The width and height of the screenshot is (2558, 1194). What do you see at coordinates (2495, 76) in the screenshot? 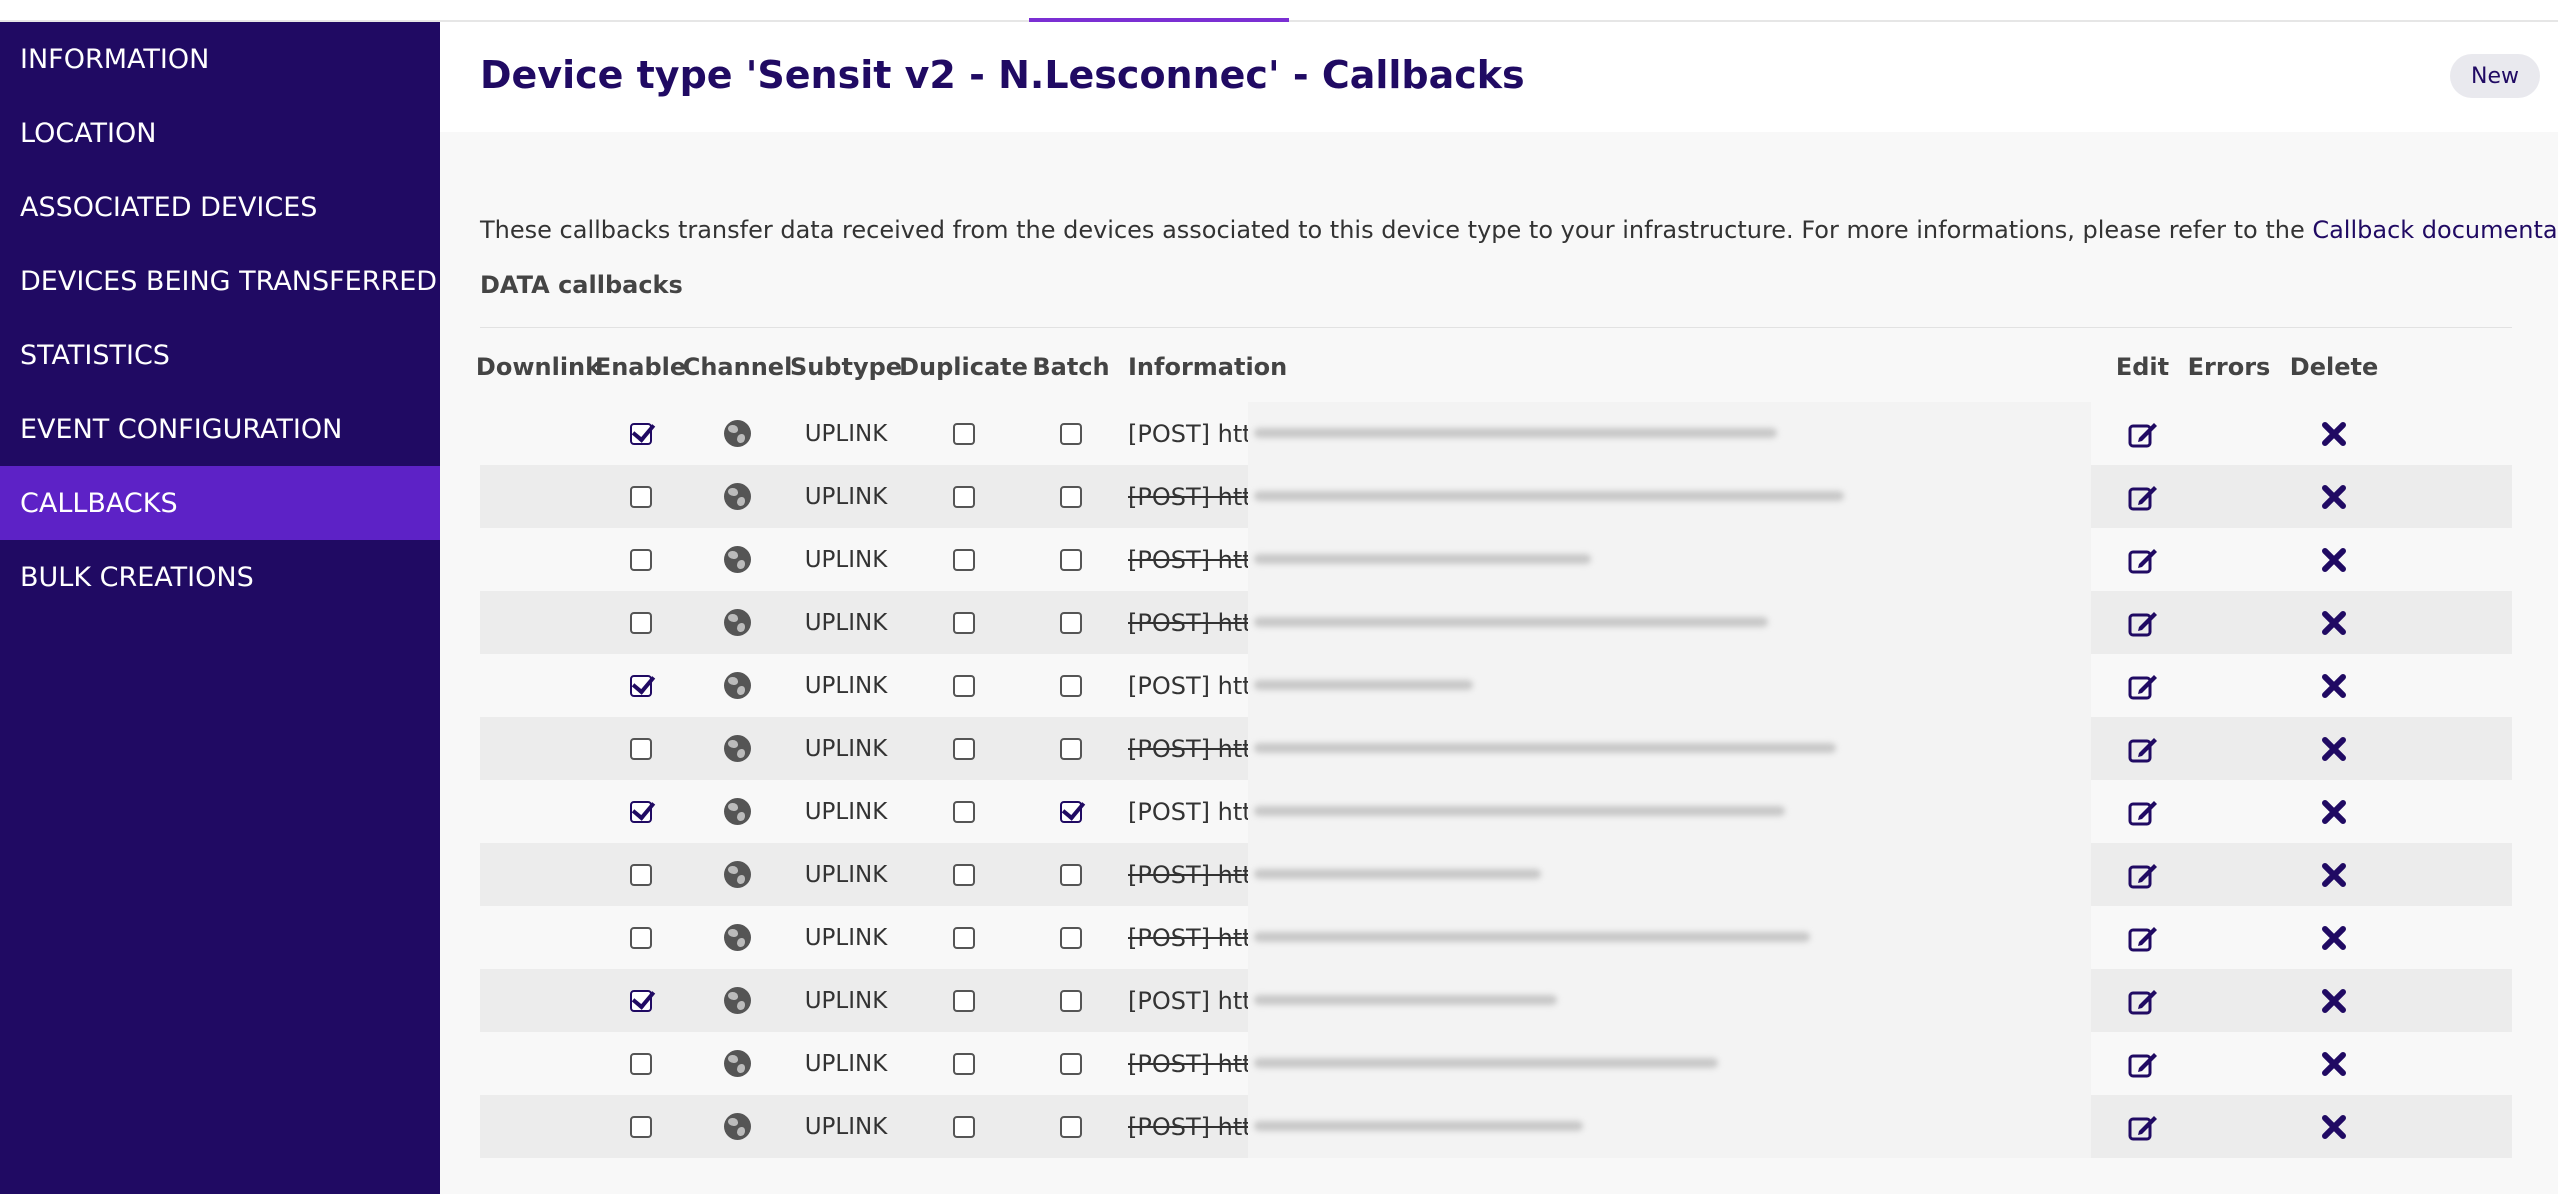
I see `new-callback-button: New` at bounding box center [2495, 76].